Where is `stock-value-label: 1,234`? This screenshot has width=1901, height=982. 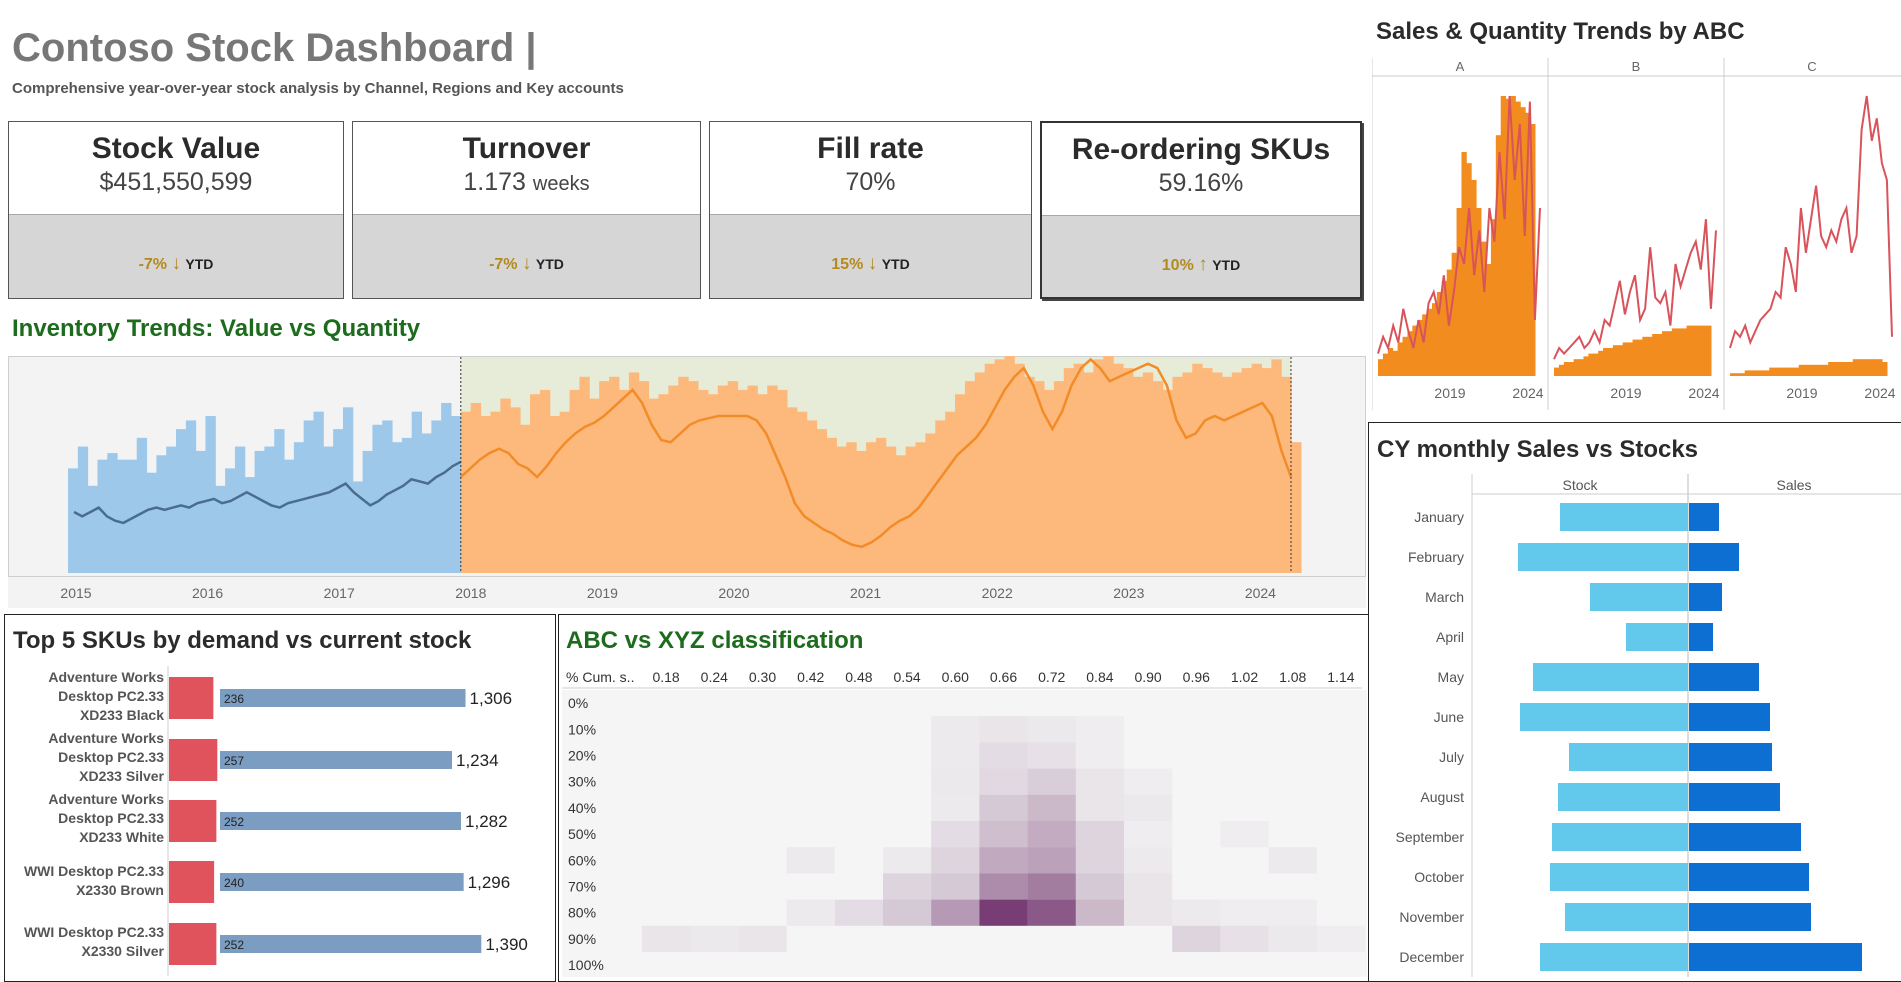 stock-value-label: 1,234 is located at coordinates (477, 760).